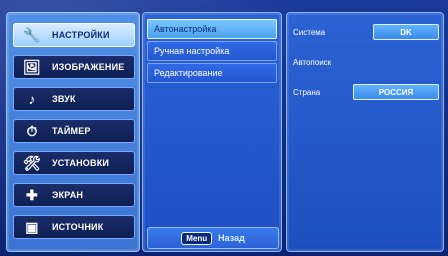 The width and height of the screenshot is (448, 256). I want to click on country-value: РОССИЯ, so click(396, 92).